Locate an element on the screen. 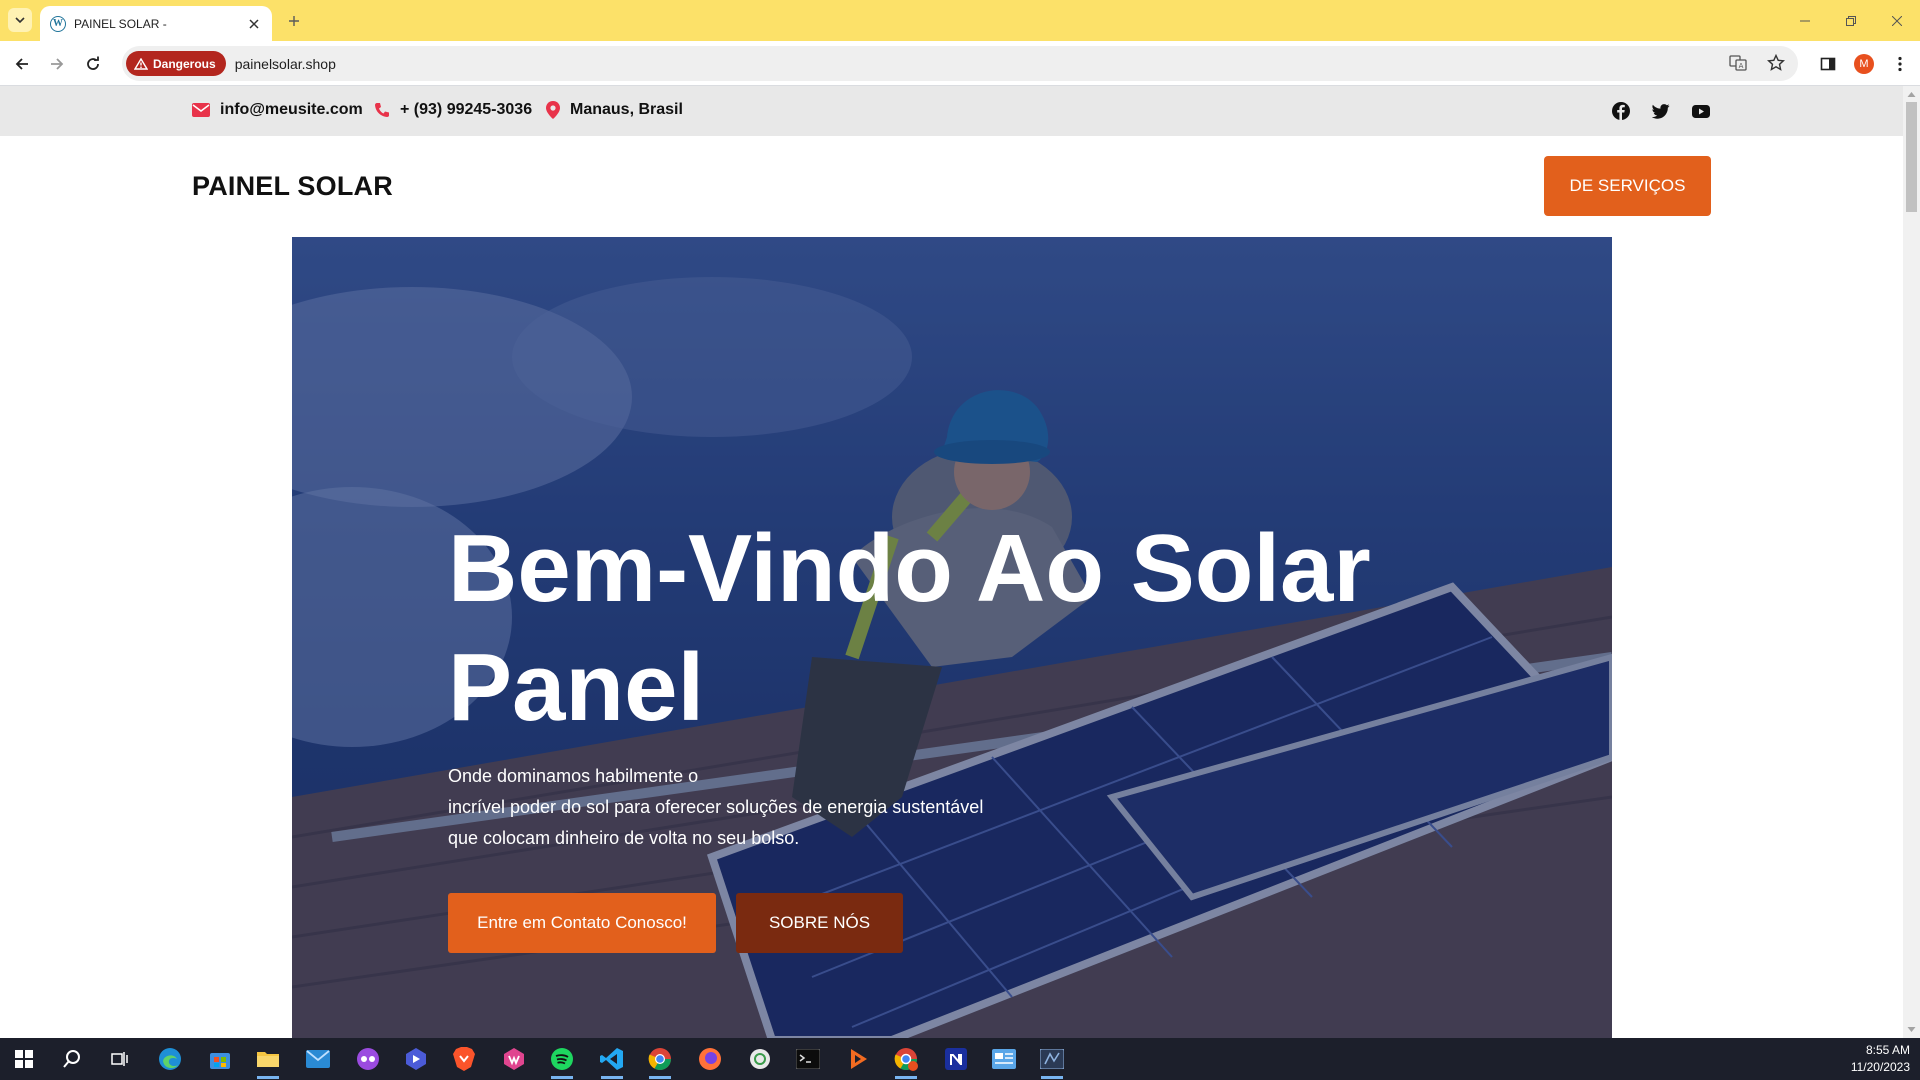 Image resolution: width=1920 pixels, height=1080 pixels. phone-icon is located at coordinates (382, 110).